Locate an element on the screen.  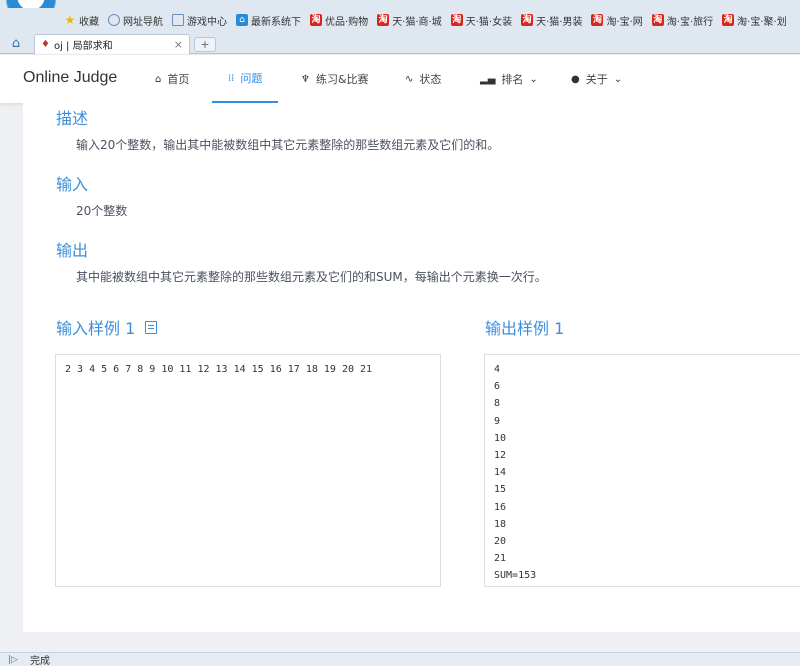
nav-contests: ♆ 练习&比赛 is located at coordinates (335, 79).